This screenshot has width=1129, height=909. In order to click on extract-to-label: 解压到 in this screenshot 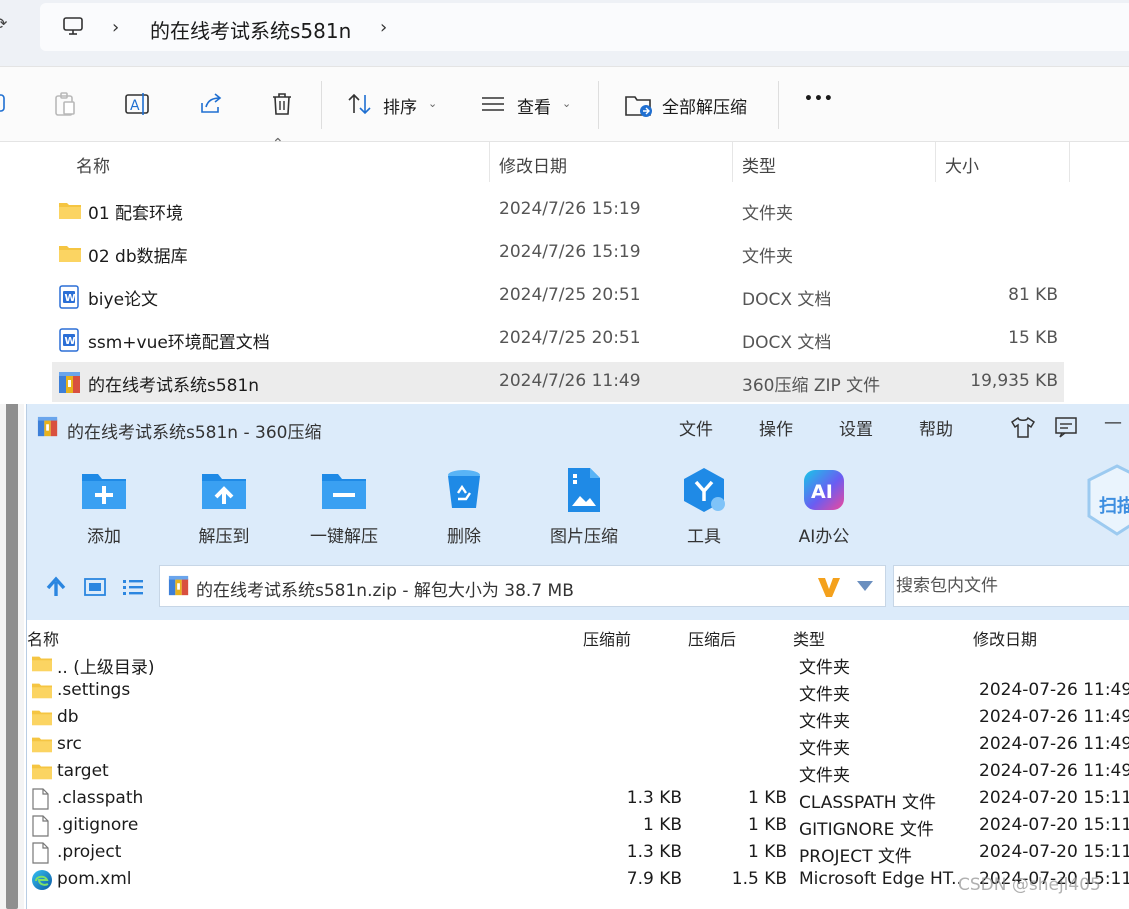, I will do `click(224, 537)`.